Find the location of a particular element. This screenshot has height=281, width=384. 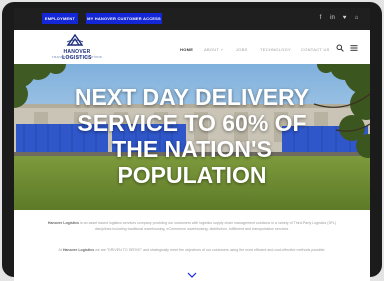

facebook-icon: f is located at coordinates (320, 18).